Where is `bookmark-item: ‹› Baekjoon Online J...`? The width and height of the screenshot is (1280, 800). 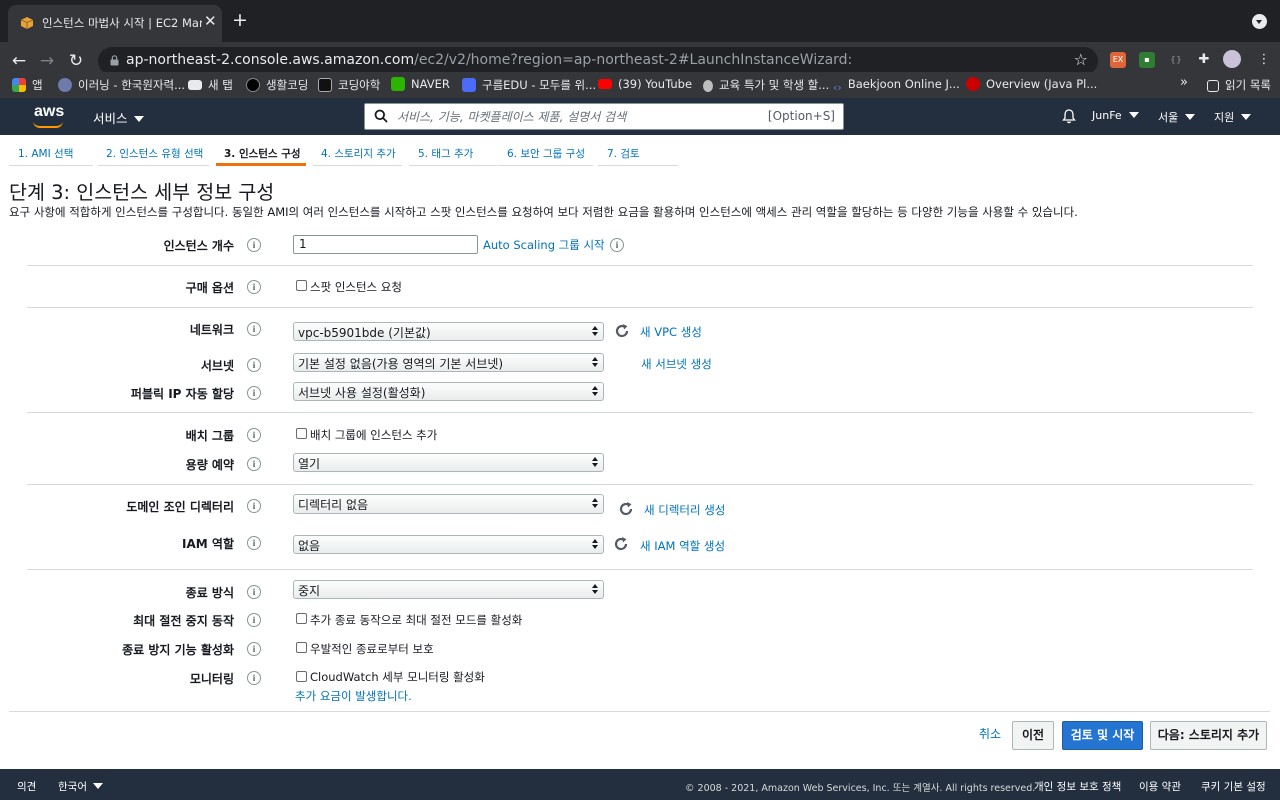 bookmark-item: ‹› Baekjoon Online J... is located at coordinates (896, 86).